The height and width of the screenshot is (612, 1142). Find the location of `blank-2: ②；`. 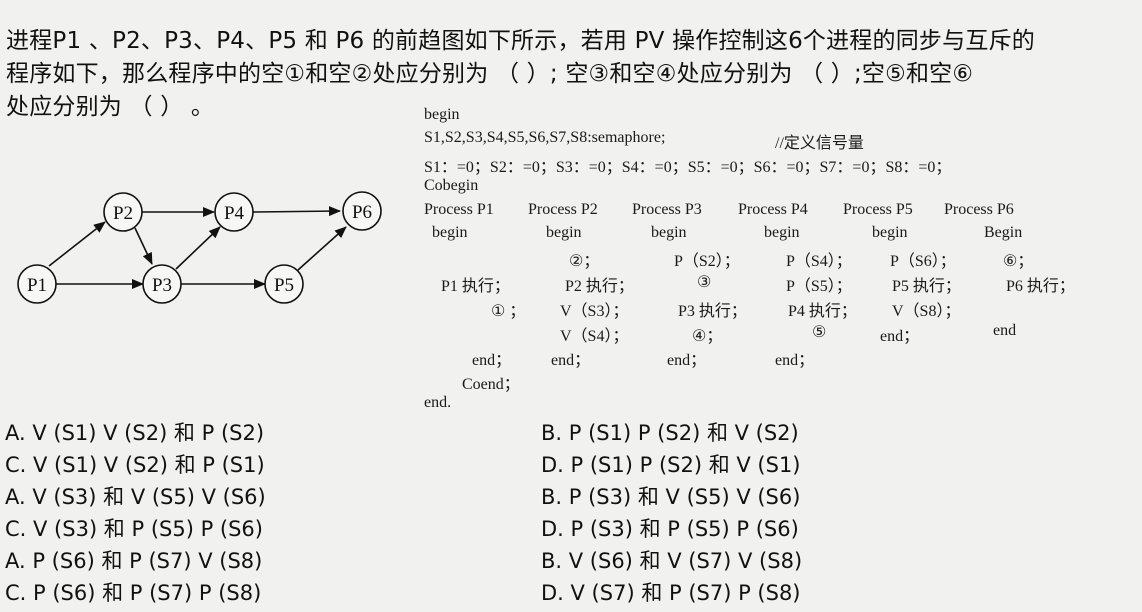

blank-2: ②； is located at coordinates (584, 261).